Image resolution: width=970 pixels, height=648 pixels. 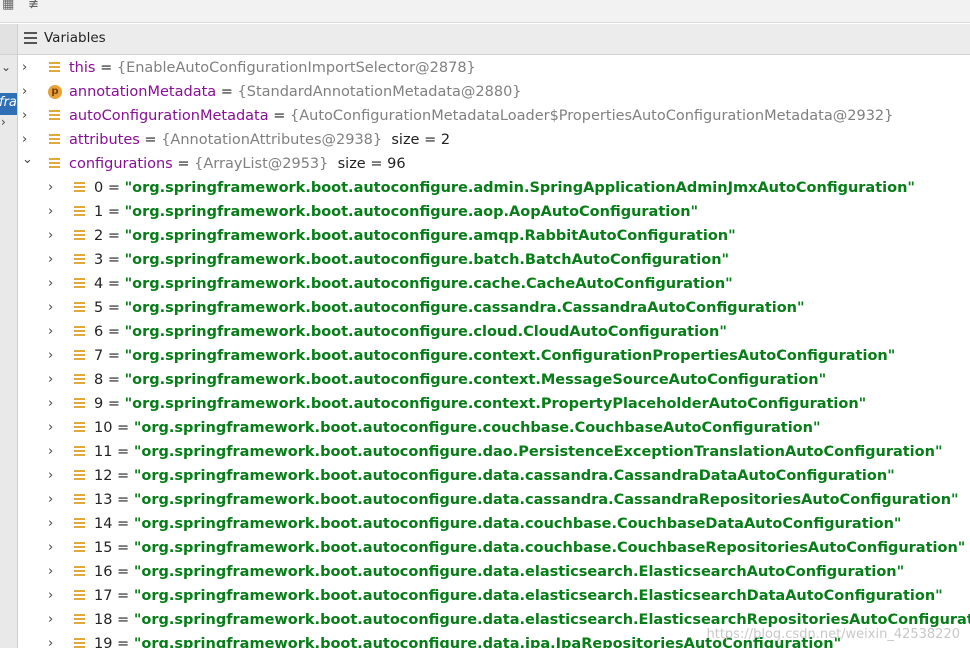 I want to click on list-item-index: 1 =, so click(x=109, y=212).